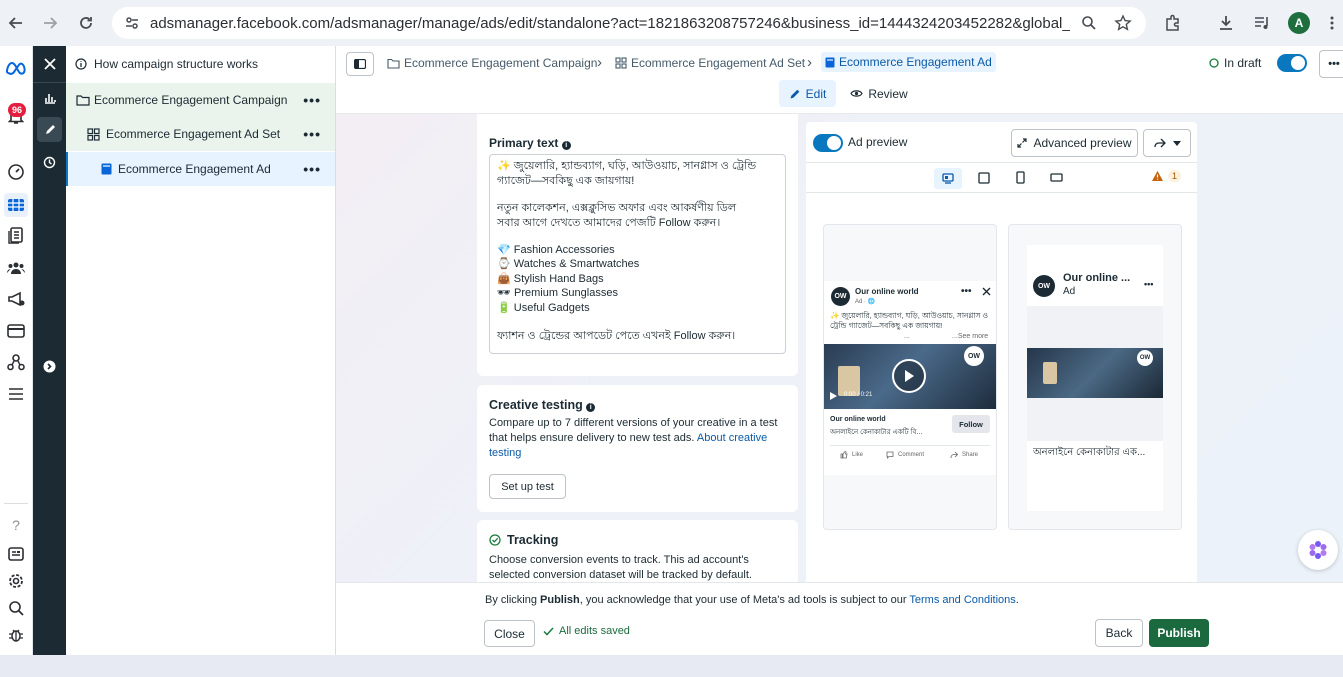  What do you see at coordinates (1119, 633) in the screenshot?
I see `back-button: Back` at bounding box center [1119, 633].